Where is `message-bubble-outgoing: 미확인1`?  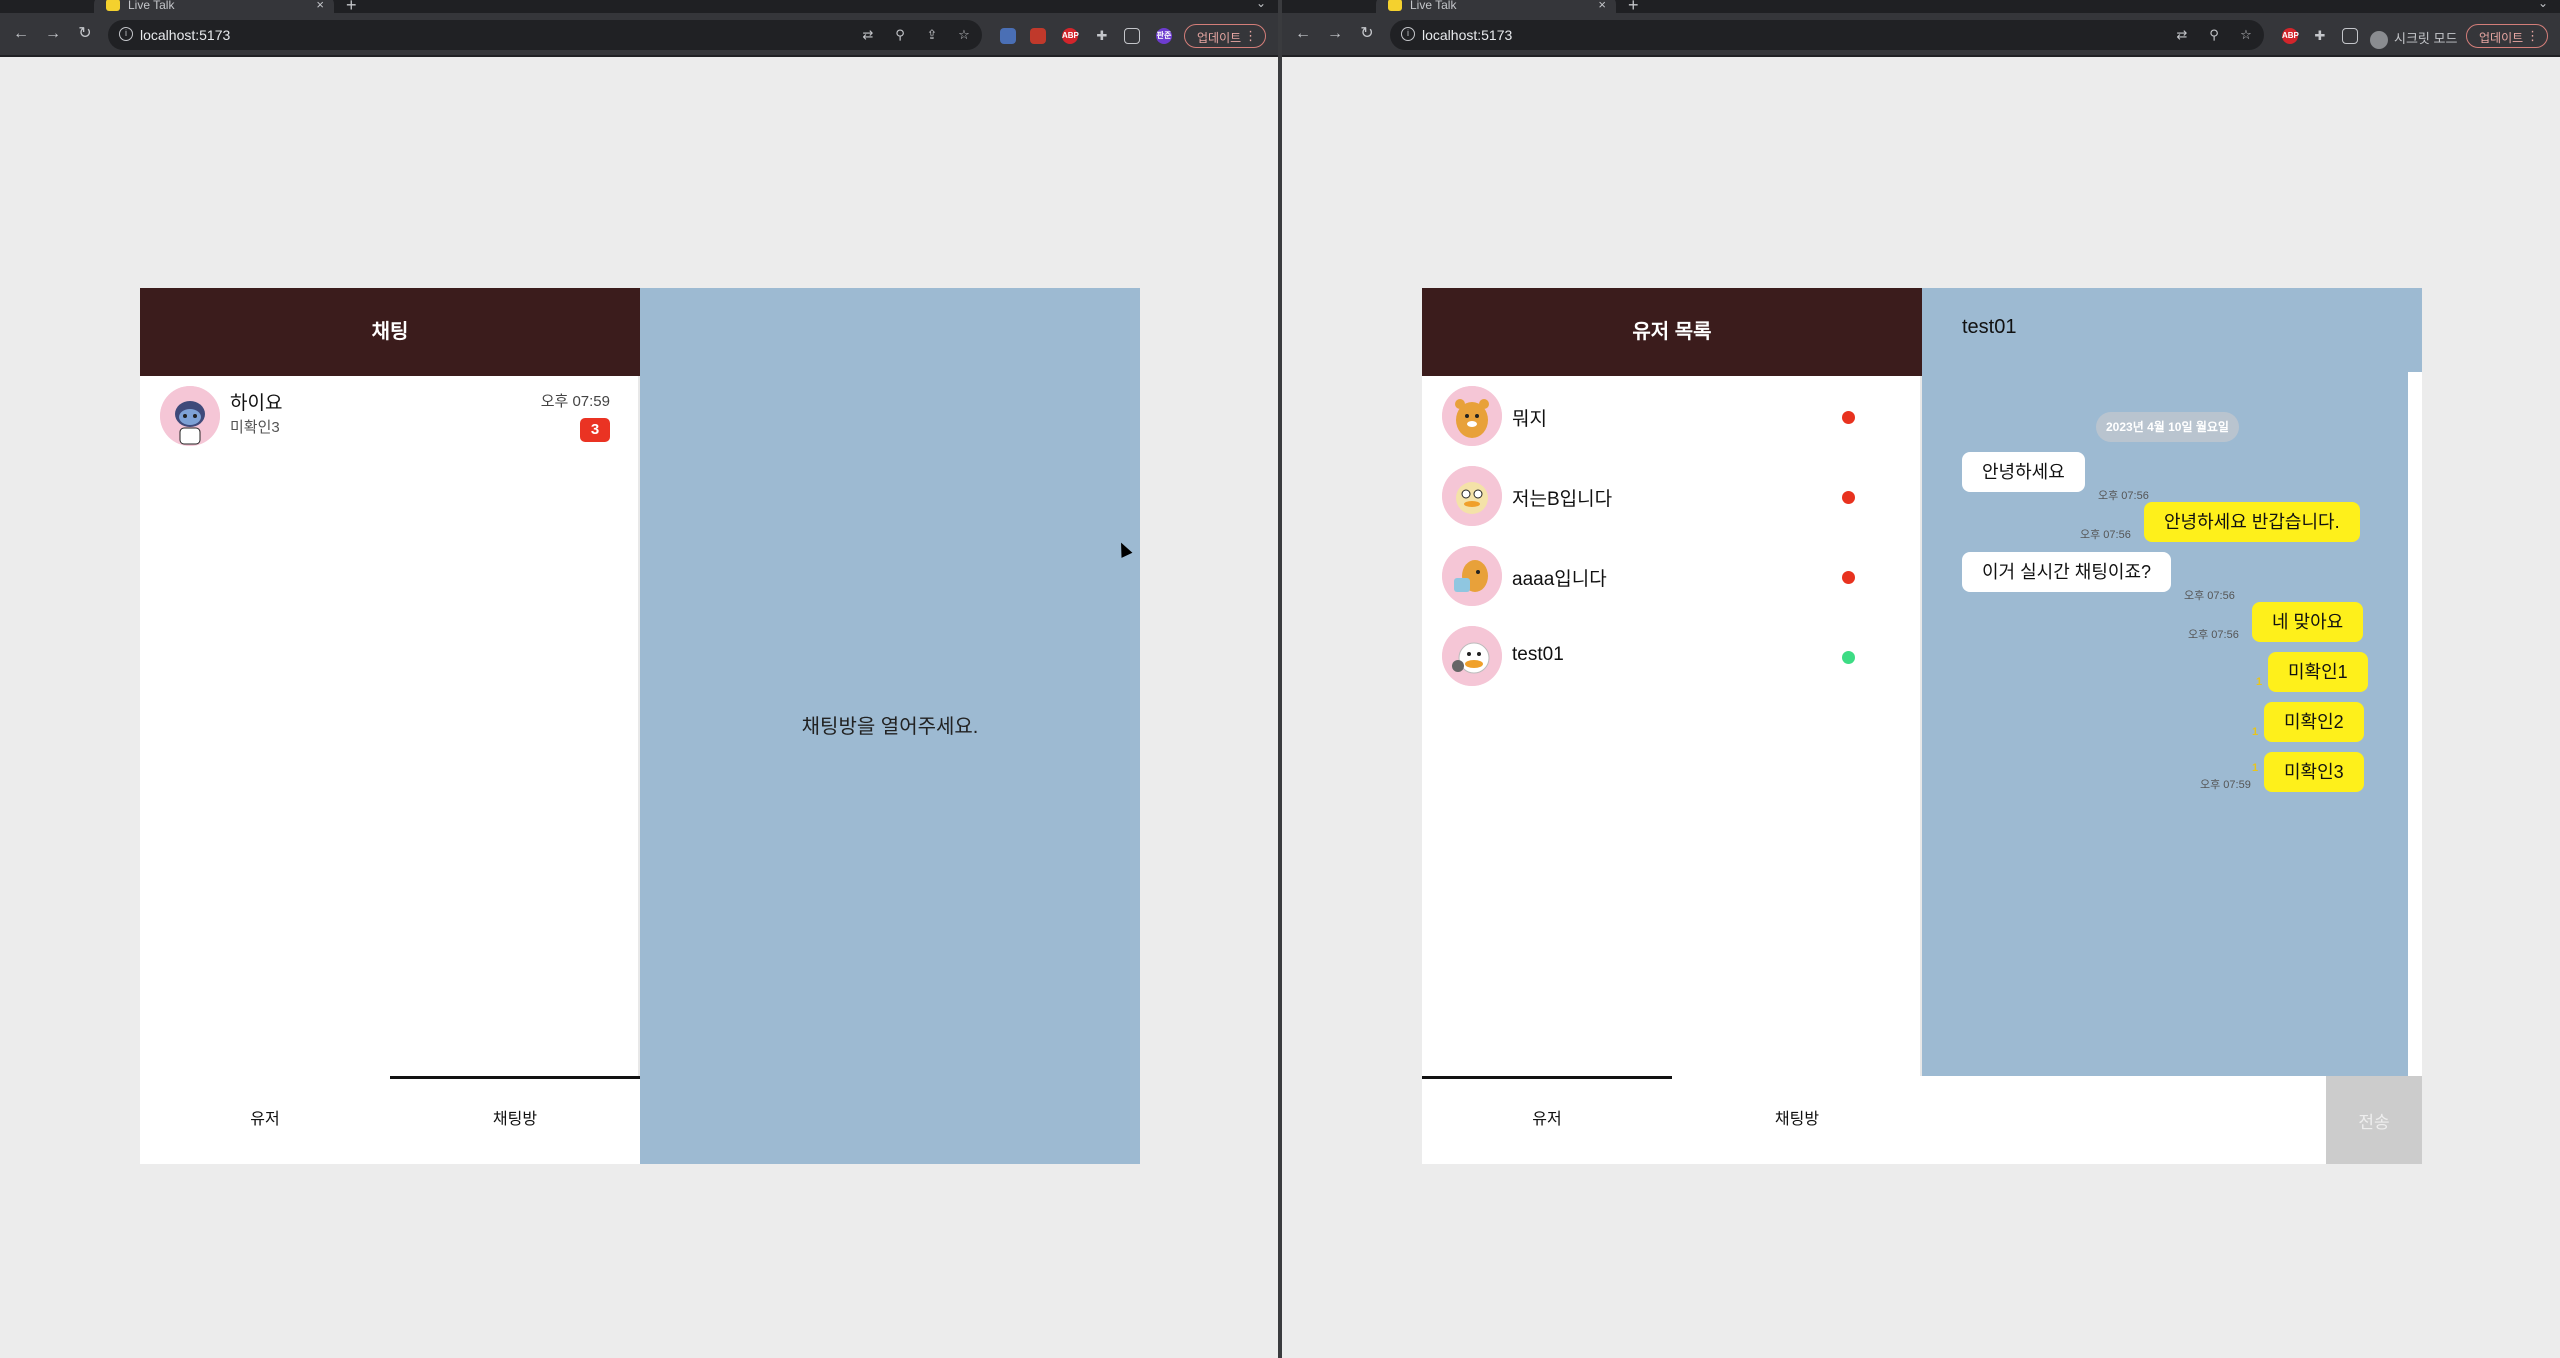
message-bubble-outgoing: 미확인1 is located at coordinates (2318, 672).